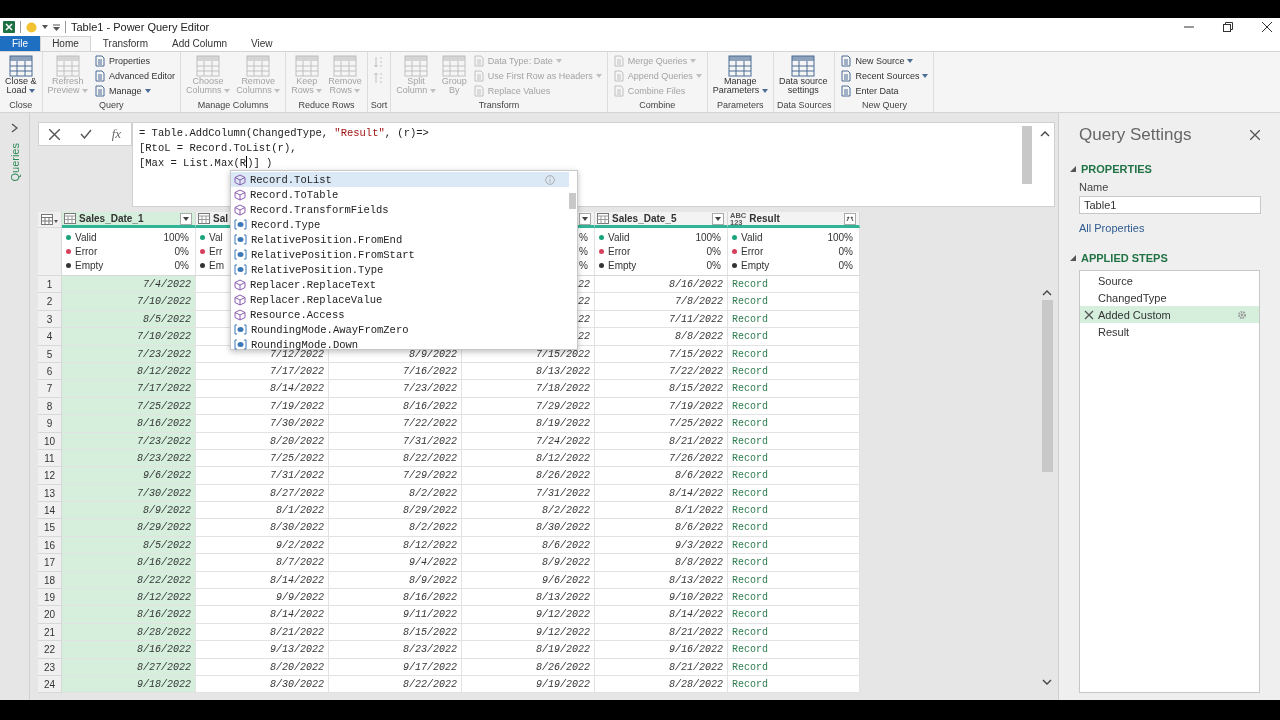 The height and width of the screenshot is (720, 1280). Describe the element at coordinates (50, 650) in the screenshot. I see `row-number: 22` at that location.